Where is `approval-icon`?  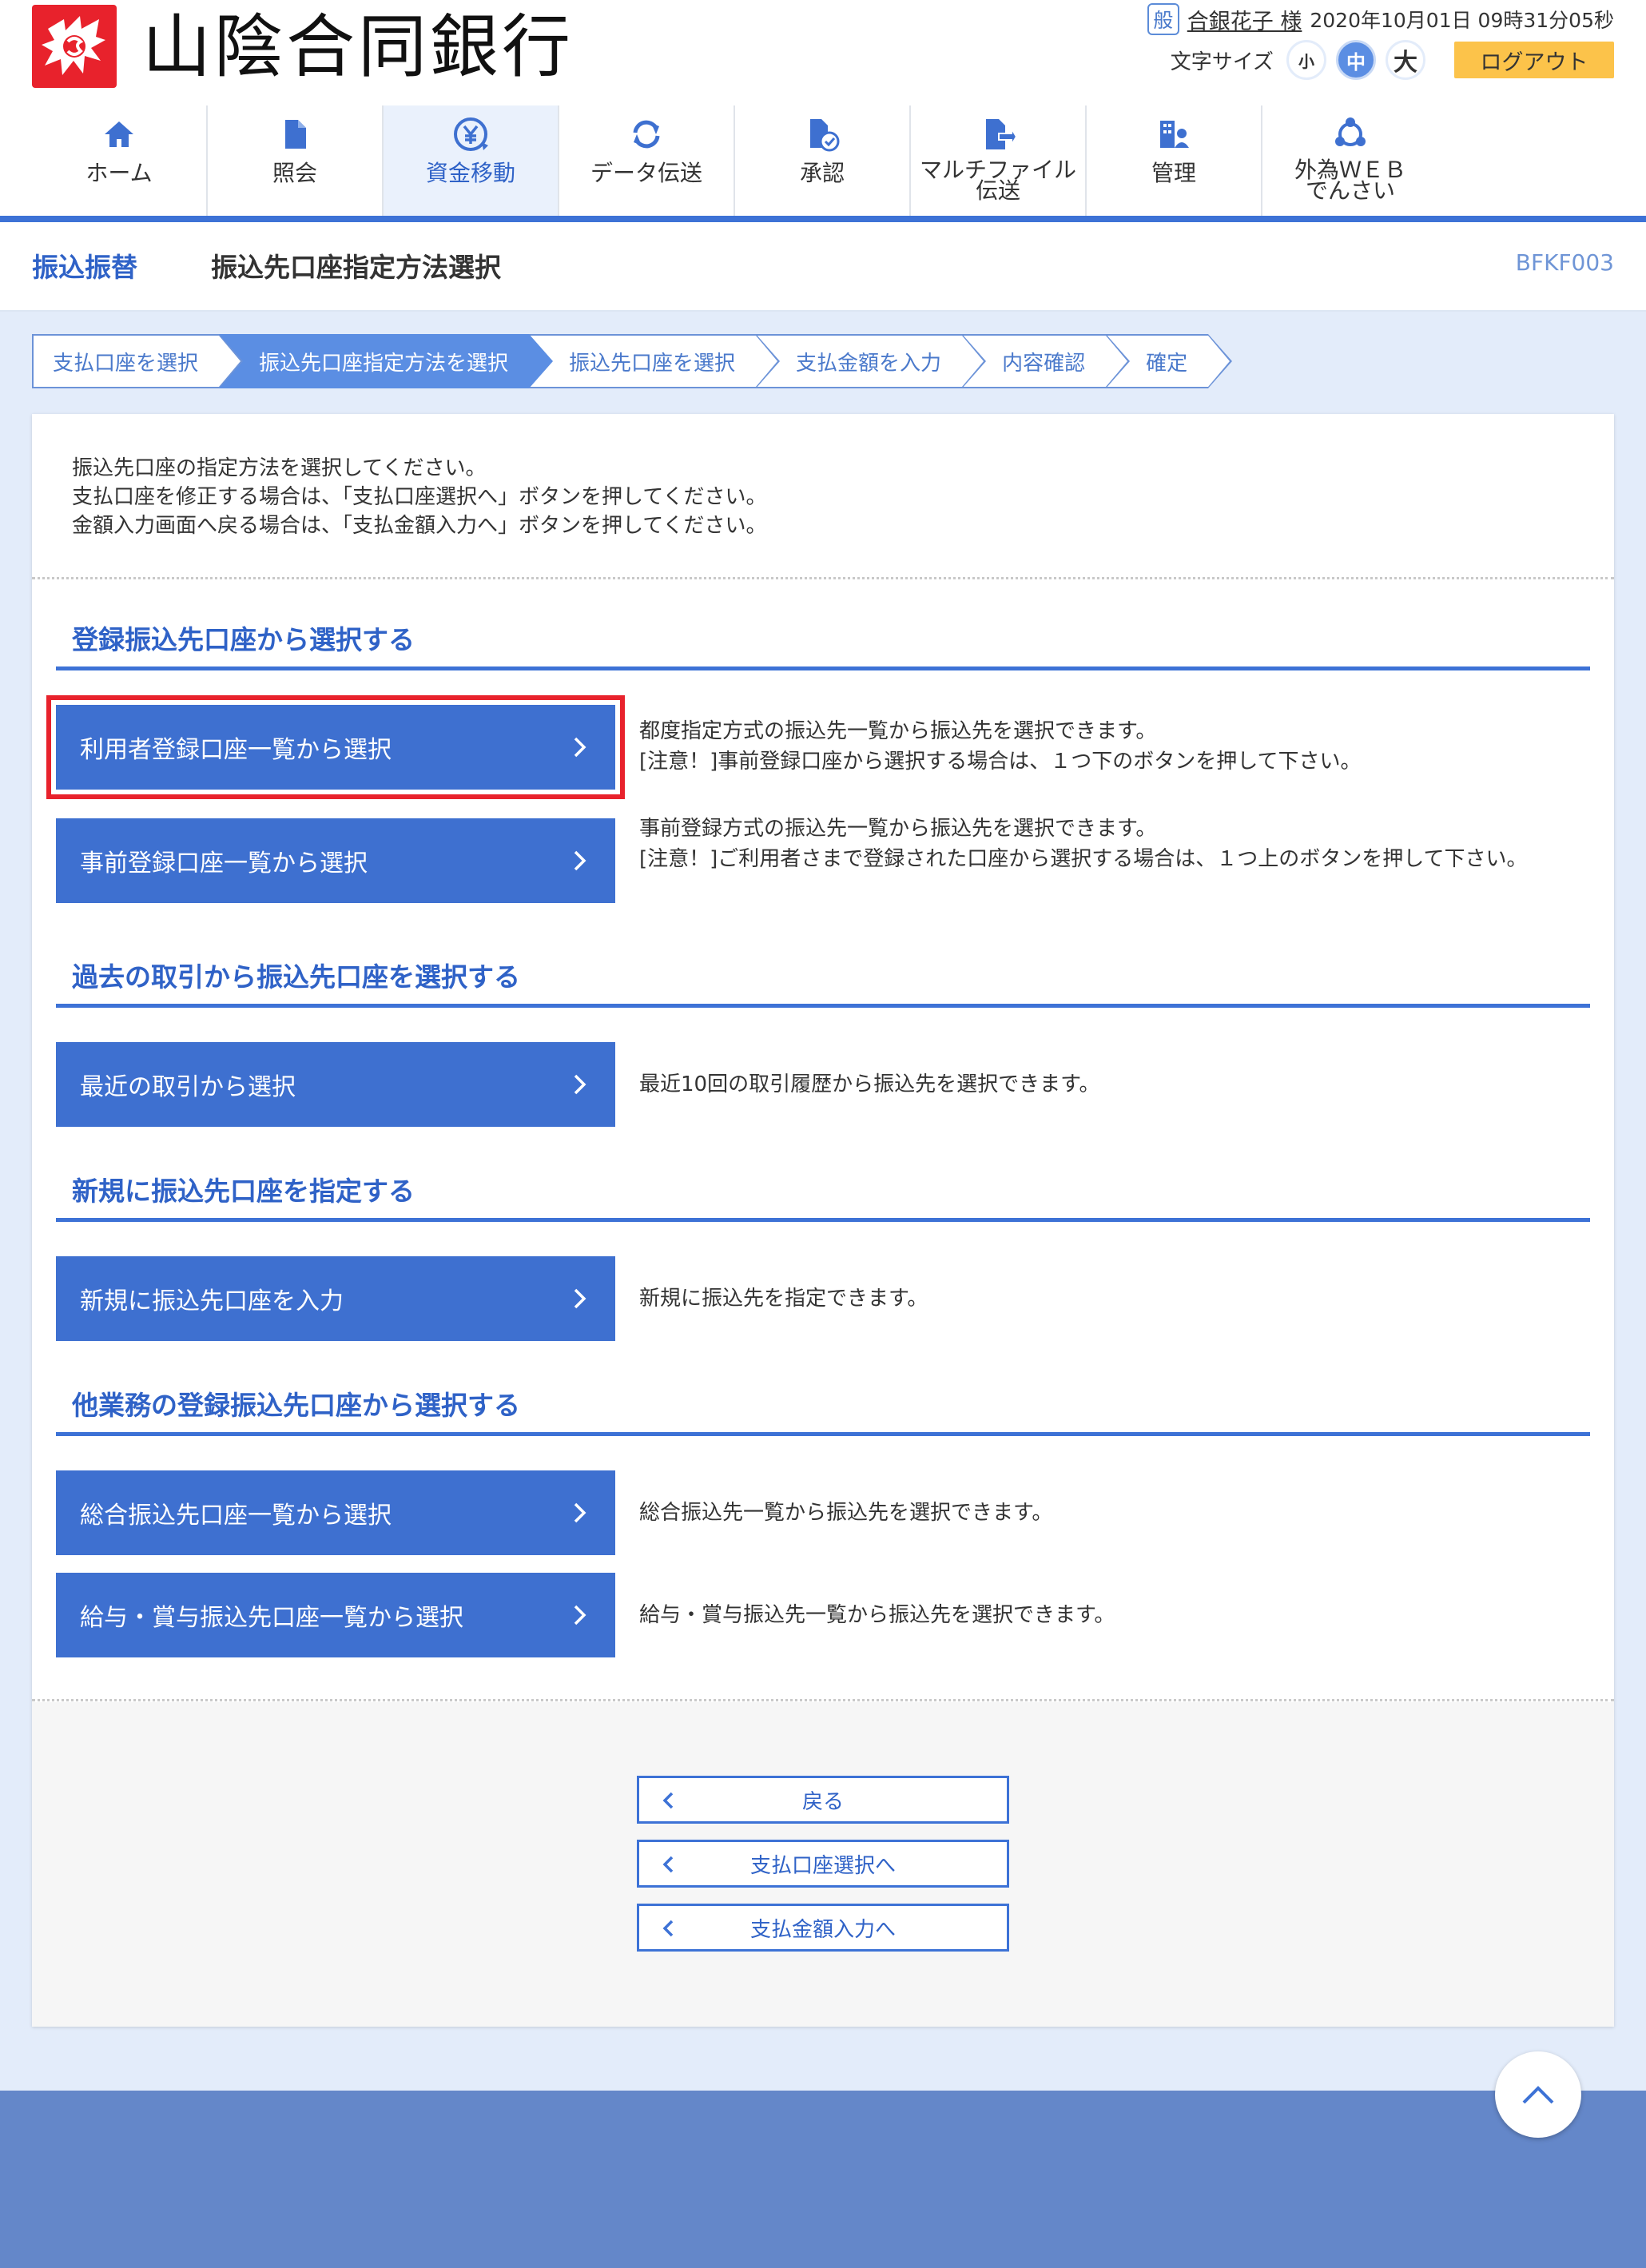
approval-icon is located at coordinates (822, 134).